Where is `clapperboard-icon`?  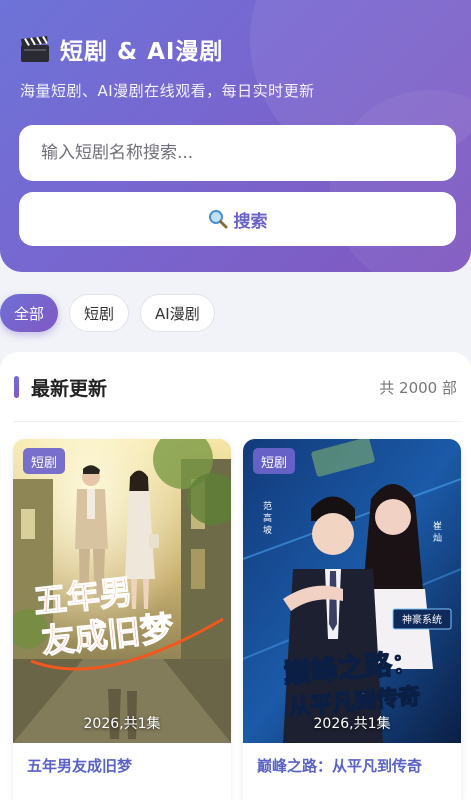 clapperboard-icon is located at coordinates (35, 48).